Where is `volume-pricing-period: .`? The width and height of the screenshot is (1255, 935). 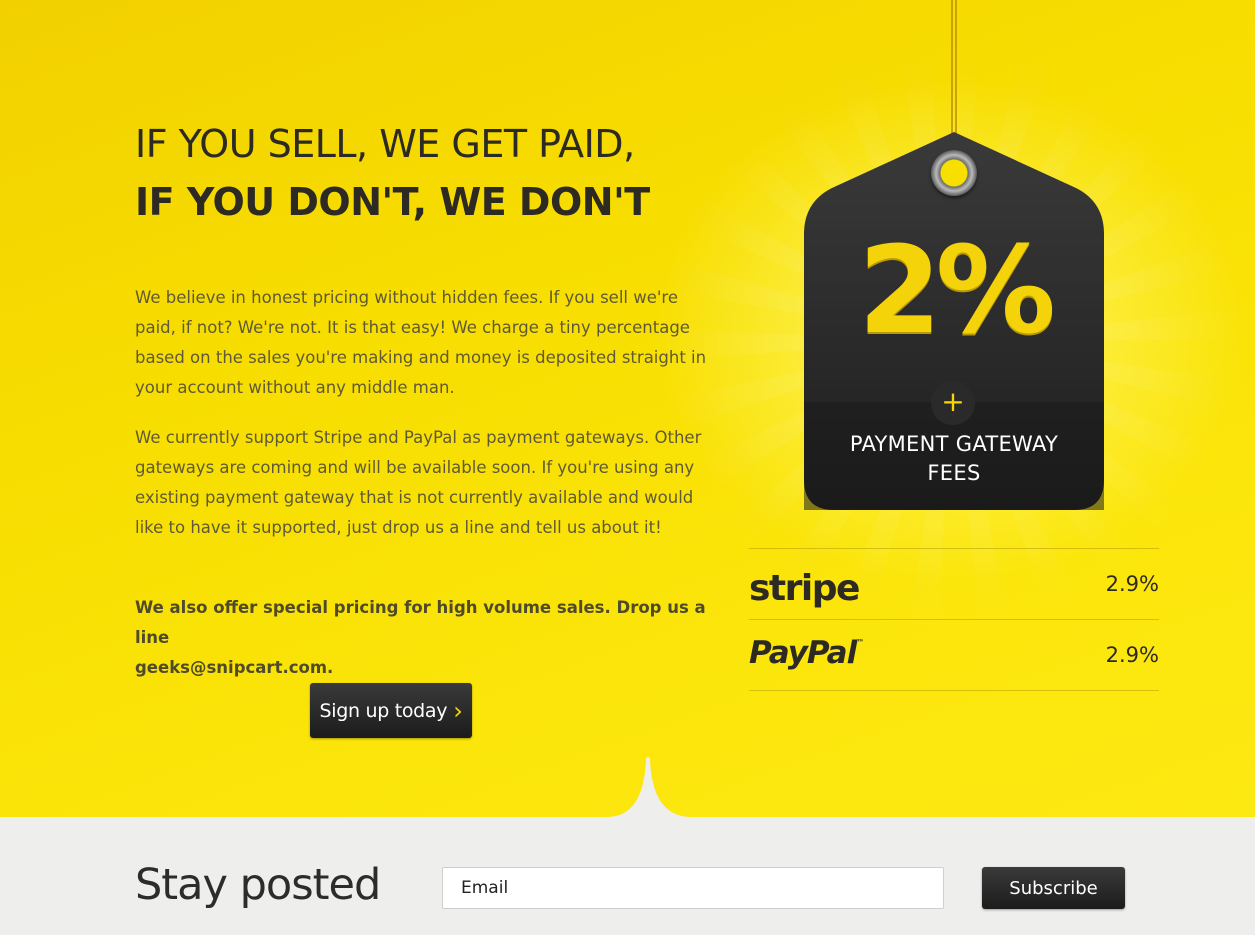 volume-pricing-period: . is located at coordinates (330, 667).